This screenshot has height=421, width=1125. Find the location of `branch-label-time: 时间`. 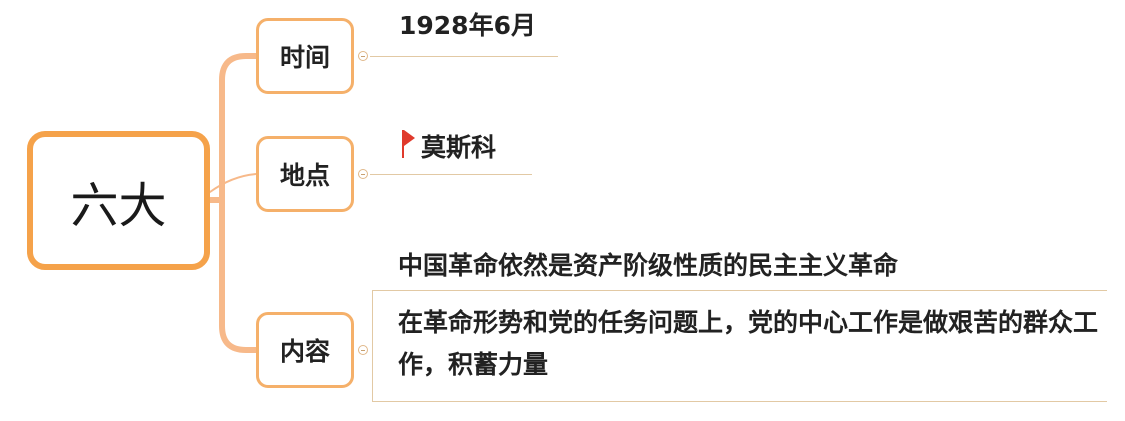

branch-label-time: 时间 is located at coordinates (304, 57).